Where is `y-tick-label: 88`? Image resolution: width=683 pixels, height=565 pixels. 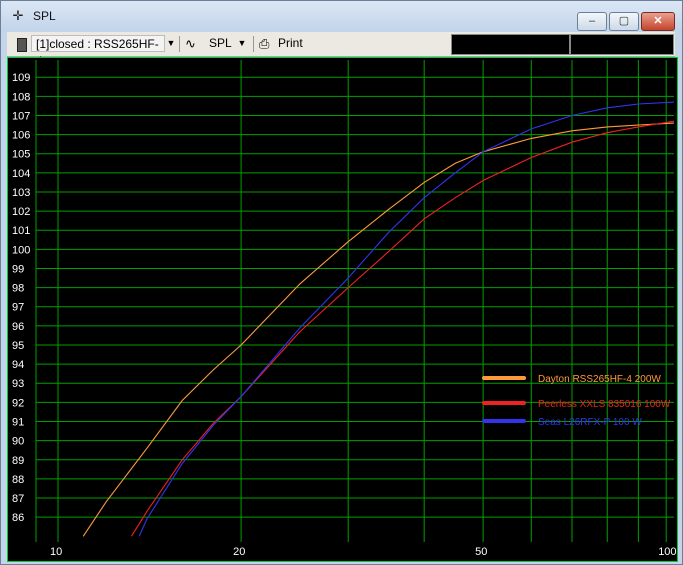
y-tick-label: 88 is located at coordinates (18, 480).